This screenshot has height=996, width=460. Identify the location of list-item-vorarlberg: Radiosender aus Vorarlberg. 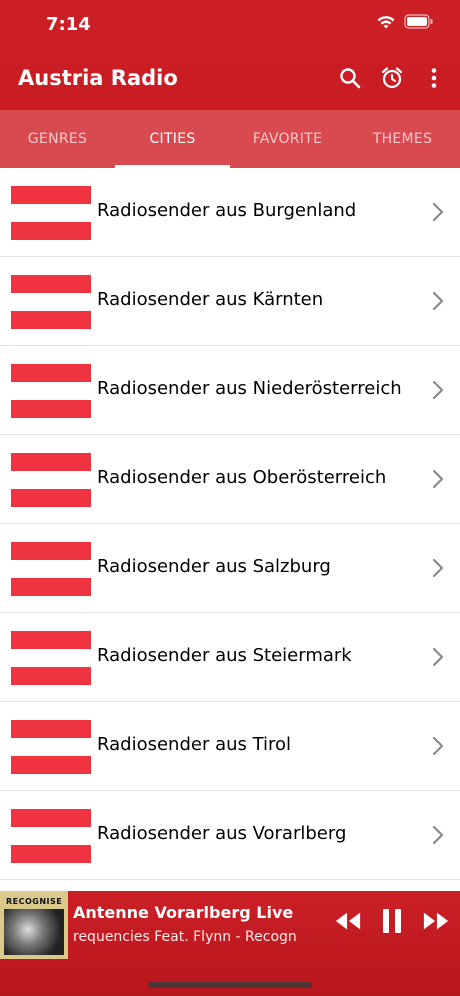
(230, 835).